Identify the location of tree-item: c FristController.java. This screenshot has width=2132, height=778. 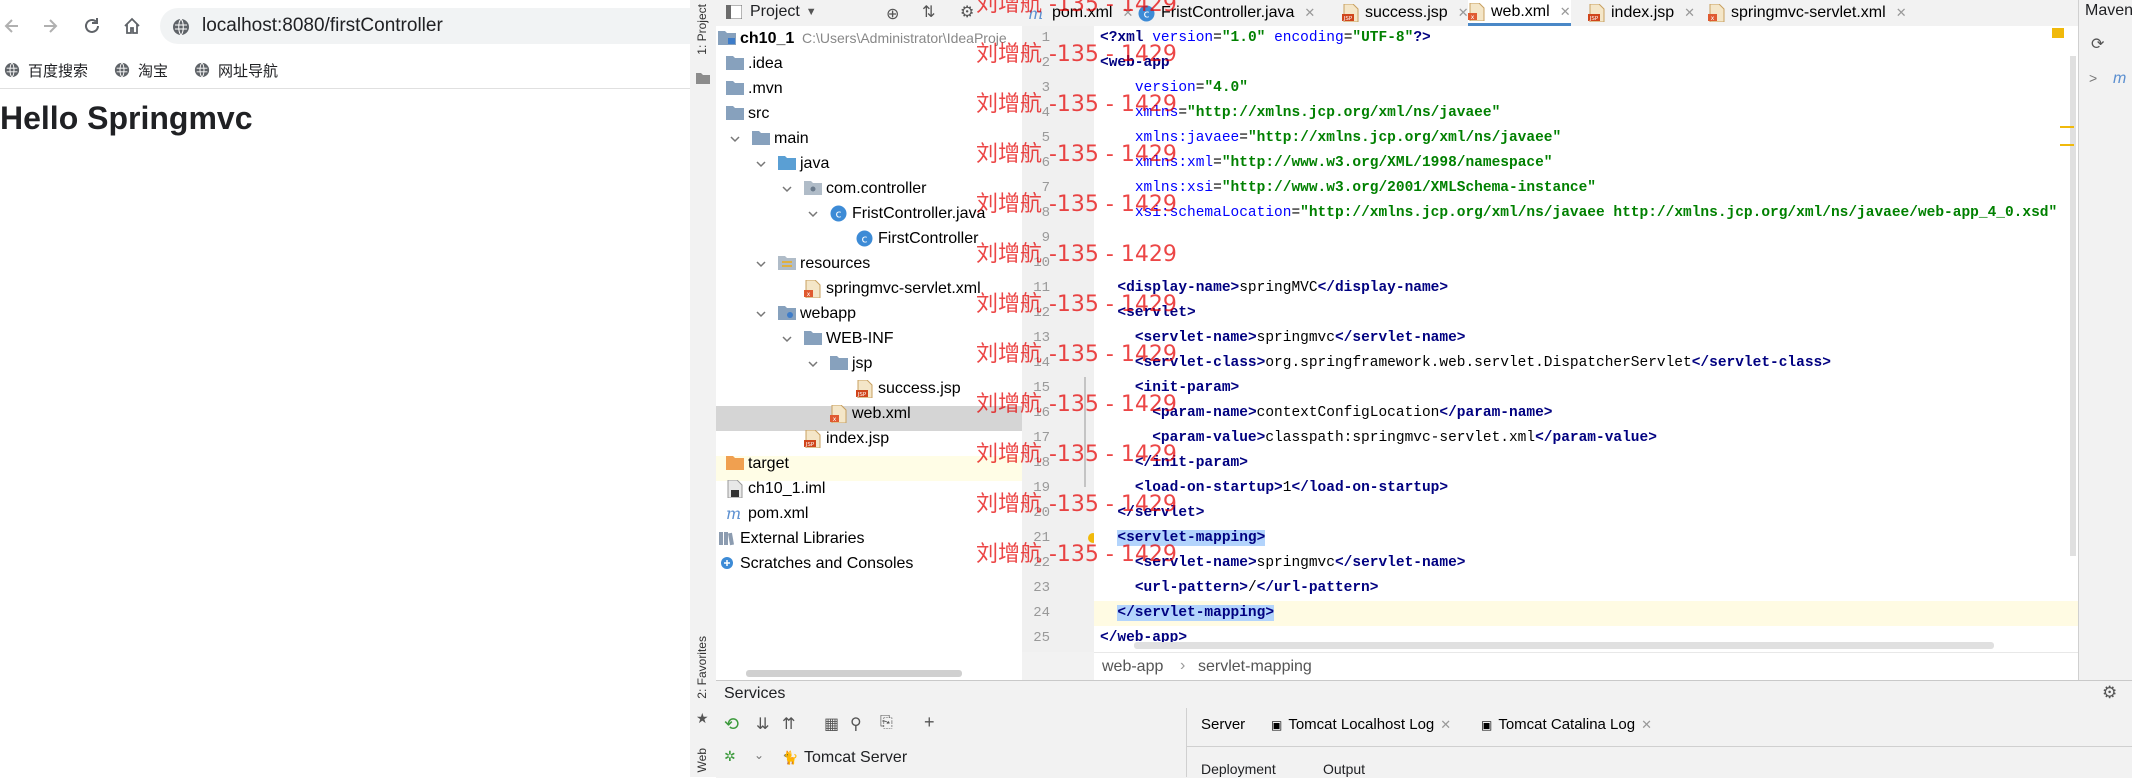
(869, 213).